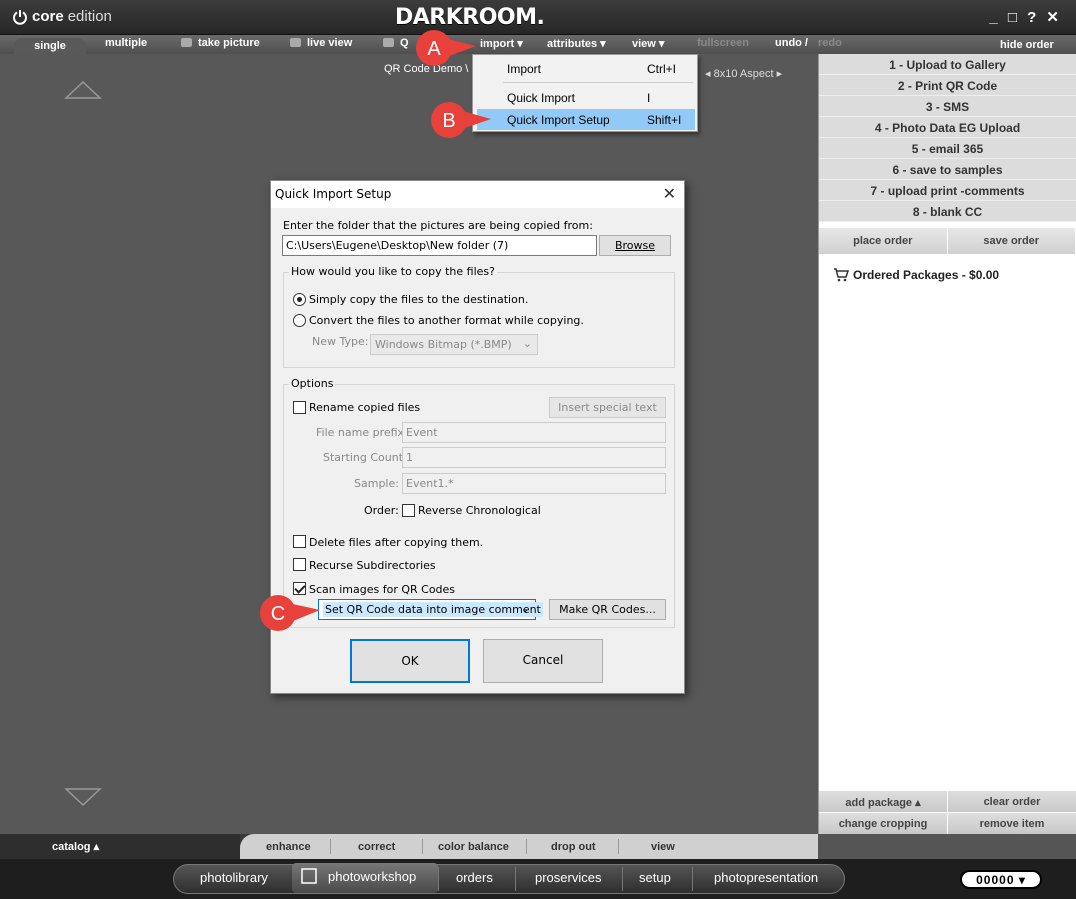  Describe the element at coordinates (648, 43) in the screenshot. I see `view-menu: view ▾` at that location.